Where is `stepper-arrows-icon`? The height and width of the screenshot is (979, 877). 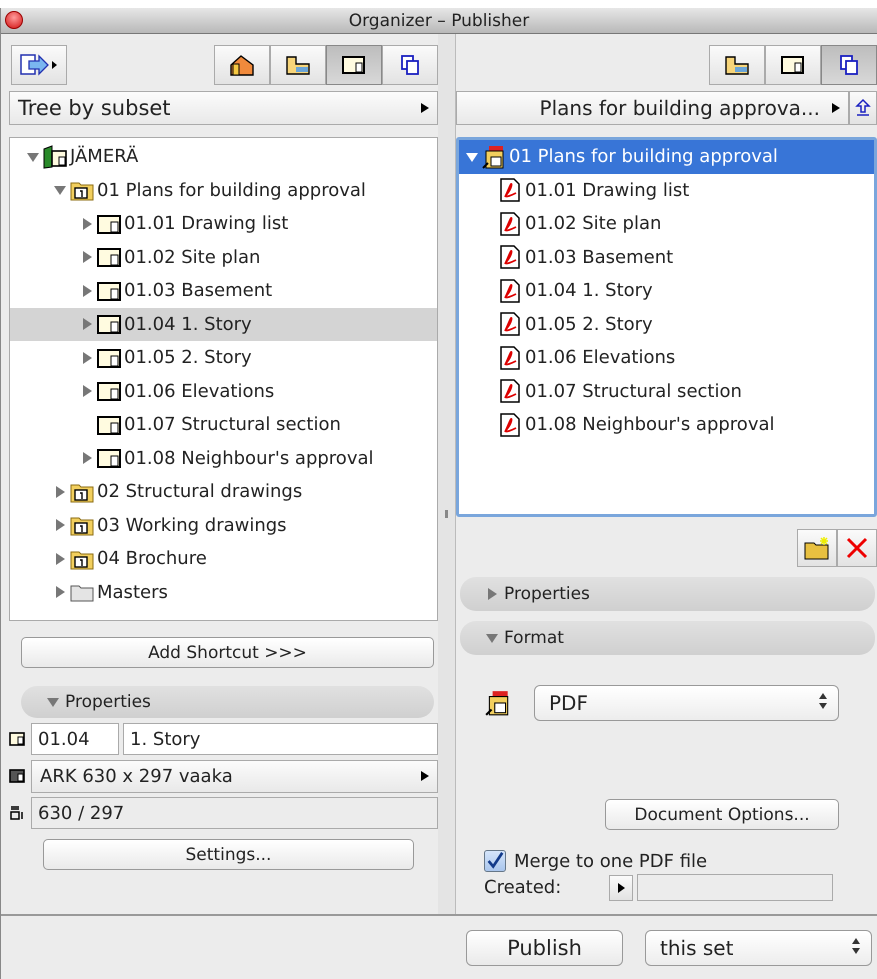 stepper-arrows-icon is located at coordinates (856, 945).